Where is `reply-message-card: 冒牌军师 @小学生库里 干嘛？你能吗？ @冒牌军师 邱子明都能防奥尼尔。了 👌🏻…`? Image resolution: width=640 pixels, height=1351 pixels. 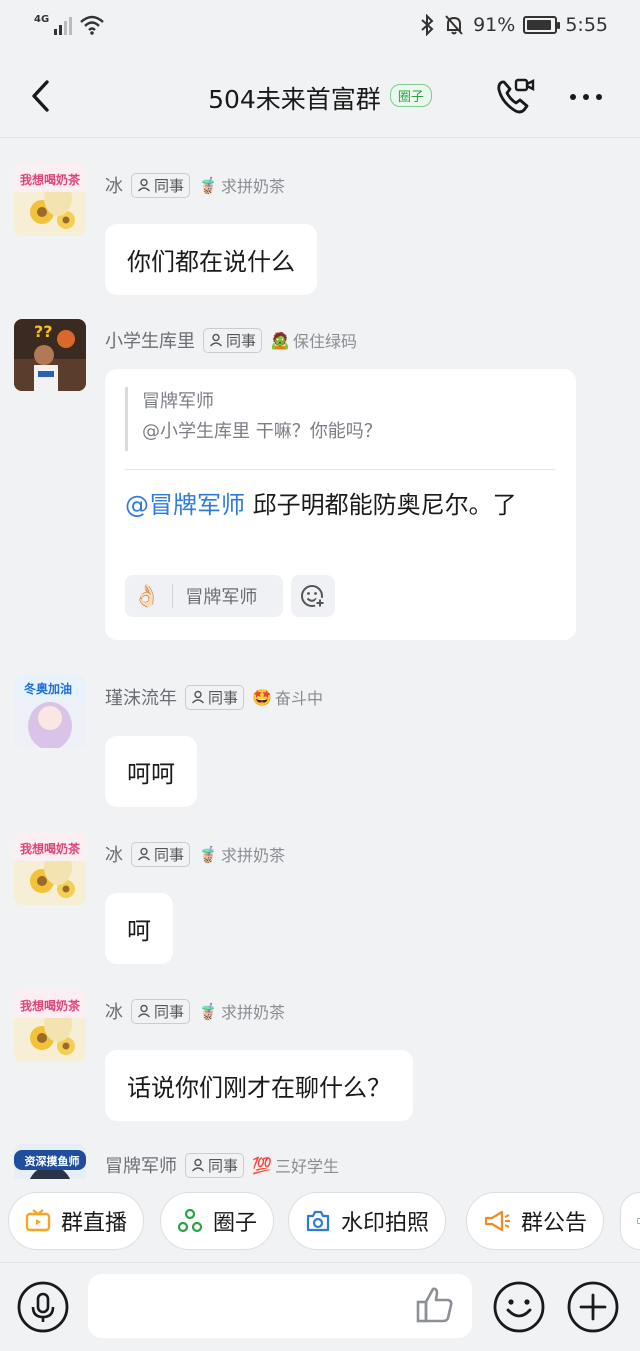
reply-message-card: 冒牌军师 @小学生库里 干嘛？你能吗？ @冒牌军师 邱子明都能防奥尼尔。了 👌🏻… is located at coordinates (340, 504).